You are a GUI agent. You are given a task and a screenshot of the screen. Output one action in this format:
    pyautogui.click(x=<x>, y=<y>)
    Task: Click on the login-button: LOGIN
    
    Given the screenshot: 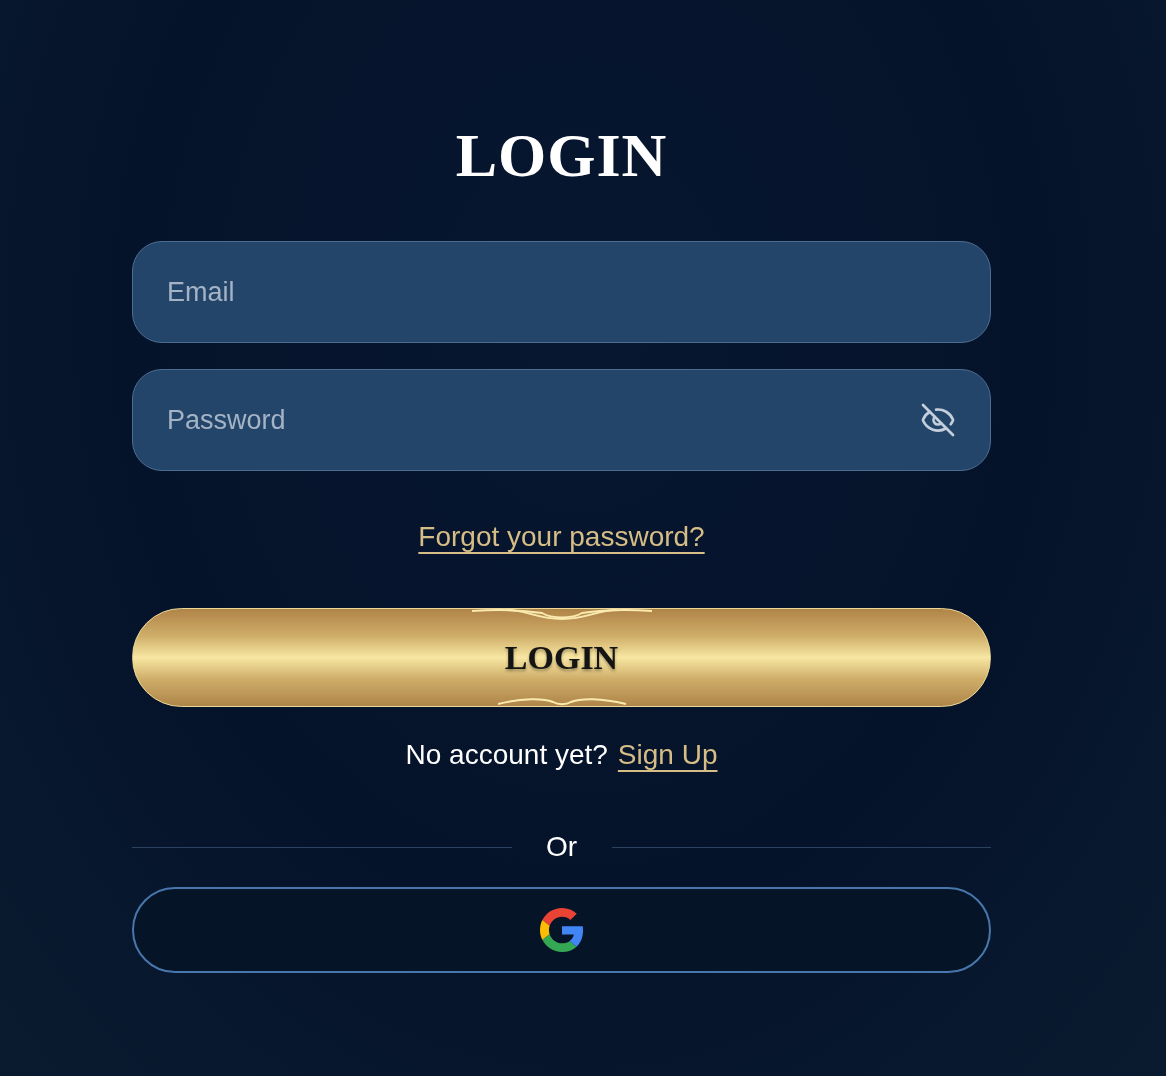 What is the action you would take?
    pyautogui.click(x=561, y=657)
    